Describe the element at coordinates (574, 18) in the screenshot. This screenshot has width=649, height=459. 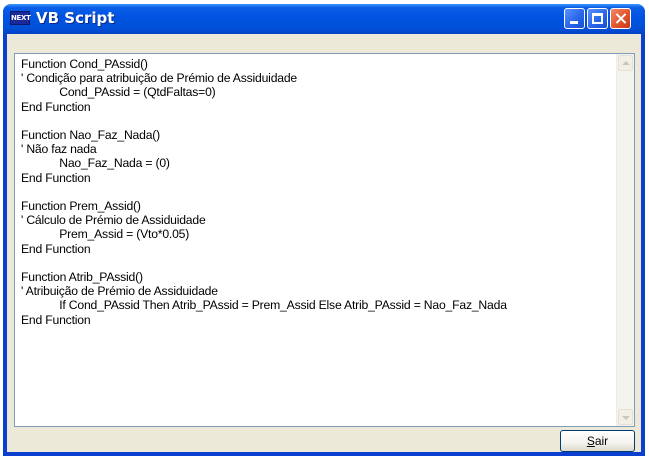
I see `minimize-button` at that location.